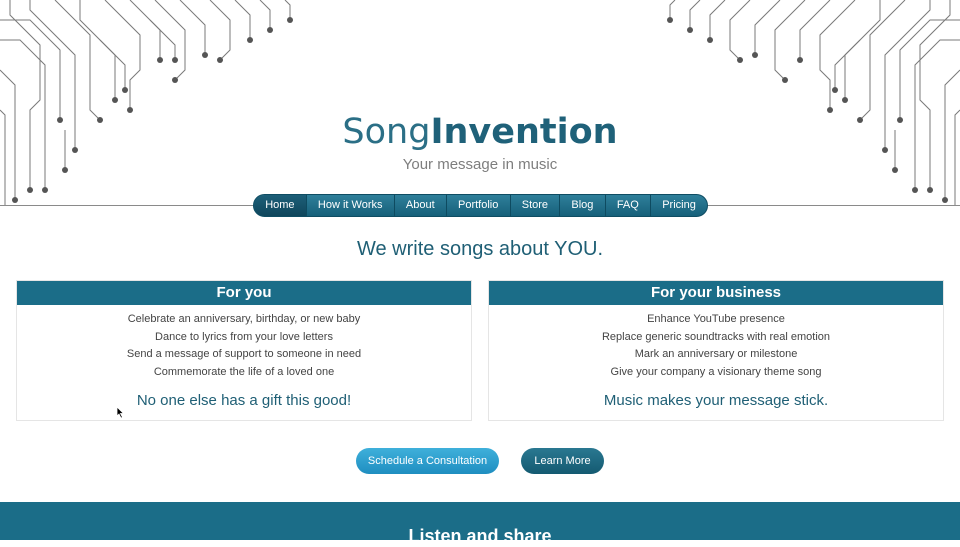 Image resolution: width=960 pixels, height=547 pixels. What do you see at coordinates (480, 536) in the screenshot?
I see `section-title: Listen and share` at bounding box center [480, 536].